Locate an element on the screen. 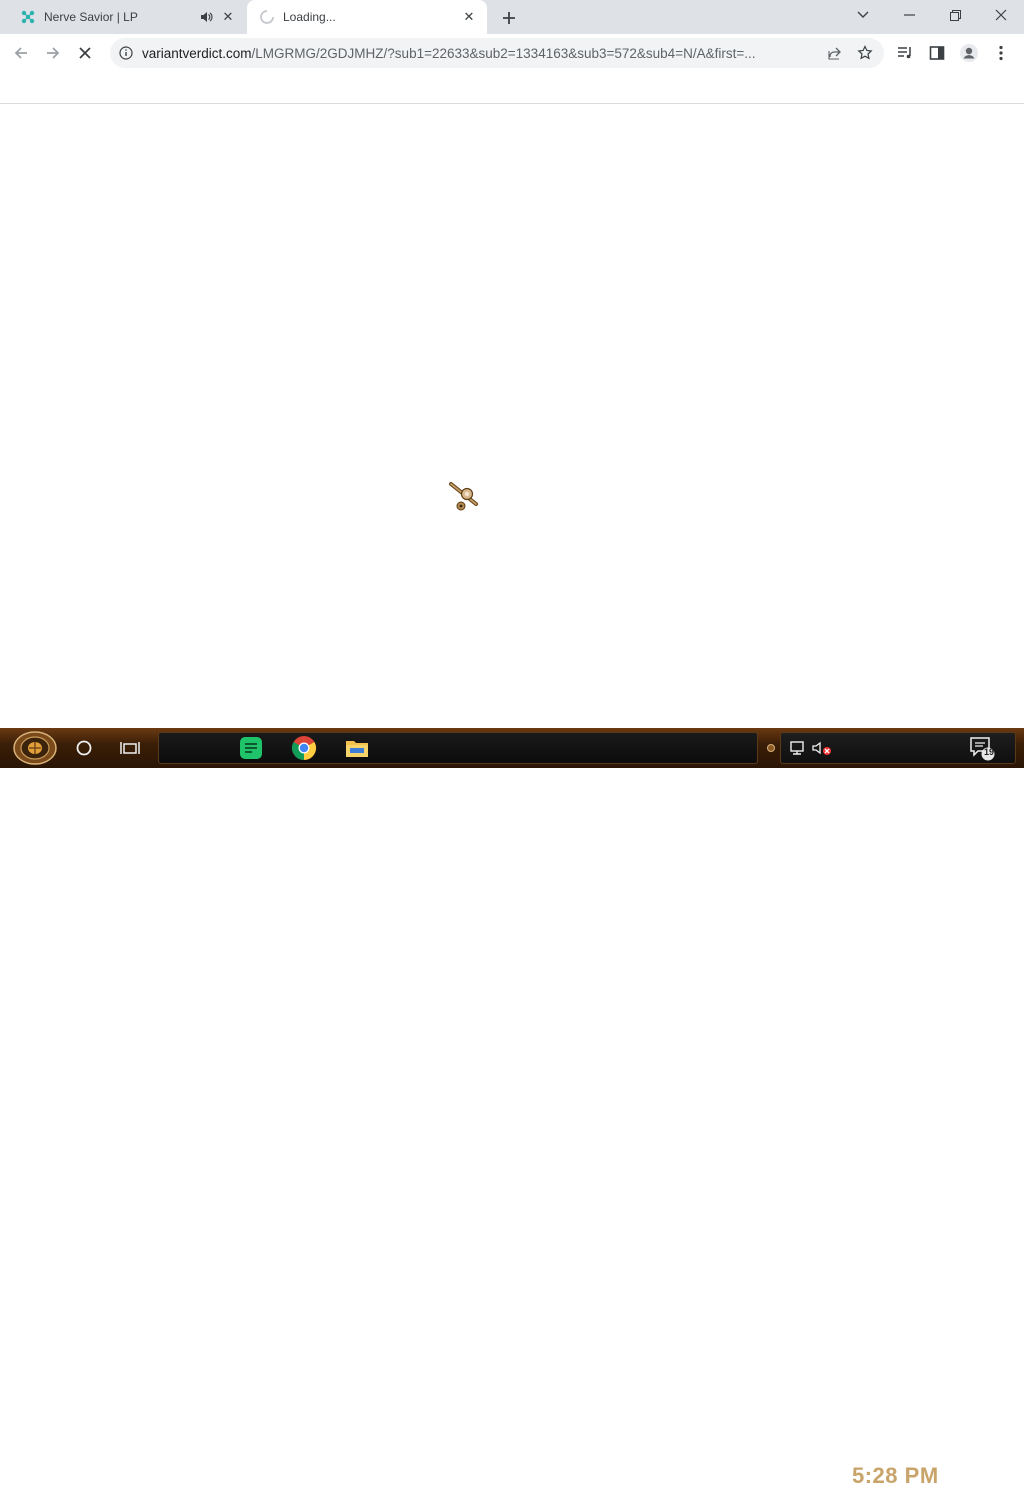  notification-count-badge: 19 is located at coordinates (988, 752).